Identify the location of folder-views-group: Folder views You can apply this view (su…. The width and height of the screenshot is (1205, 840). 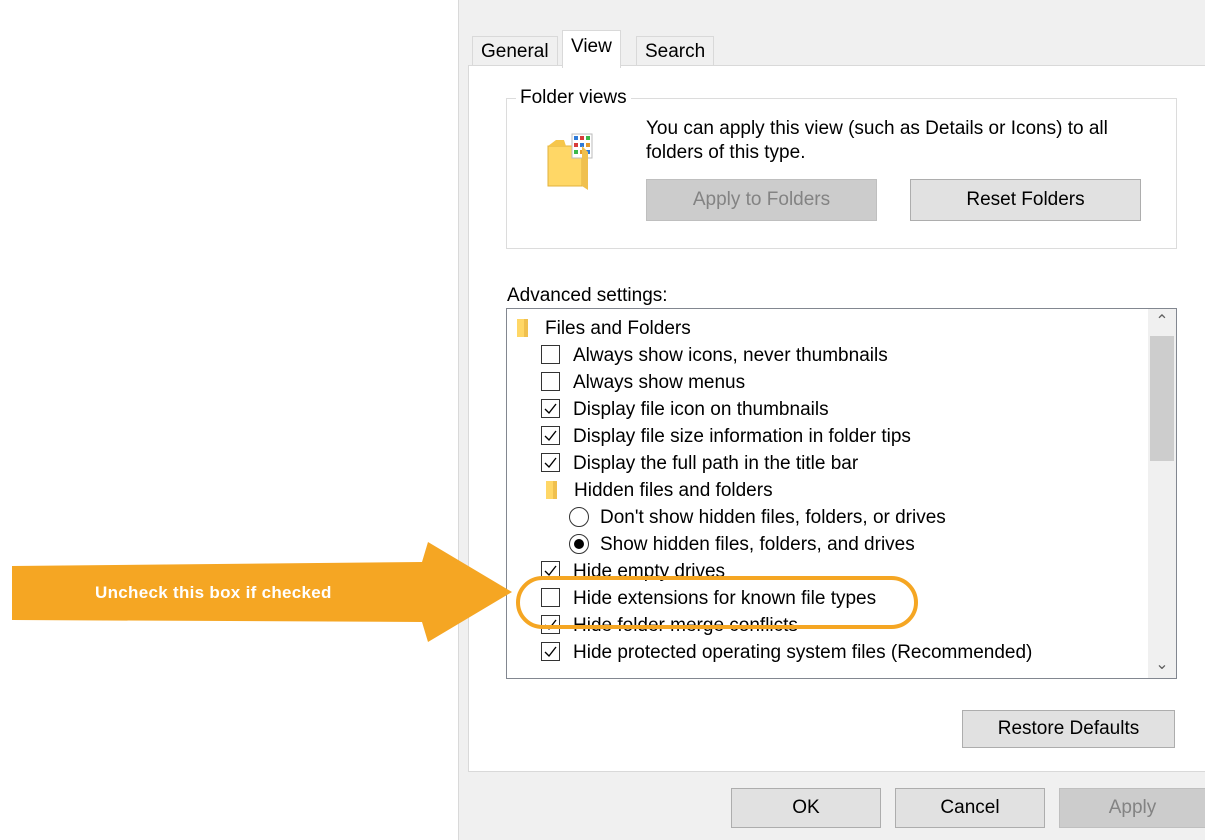
(841, 168).